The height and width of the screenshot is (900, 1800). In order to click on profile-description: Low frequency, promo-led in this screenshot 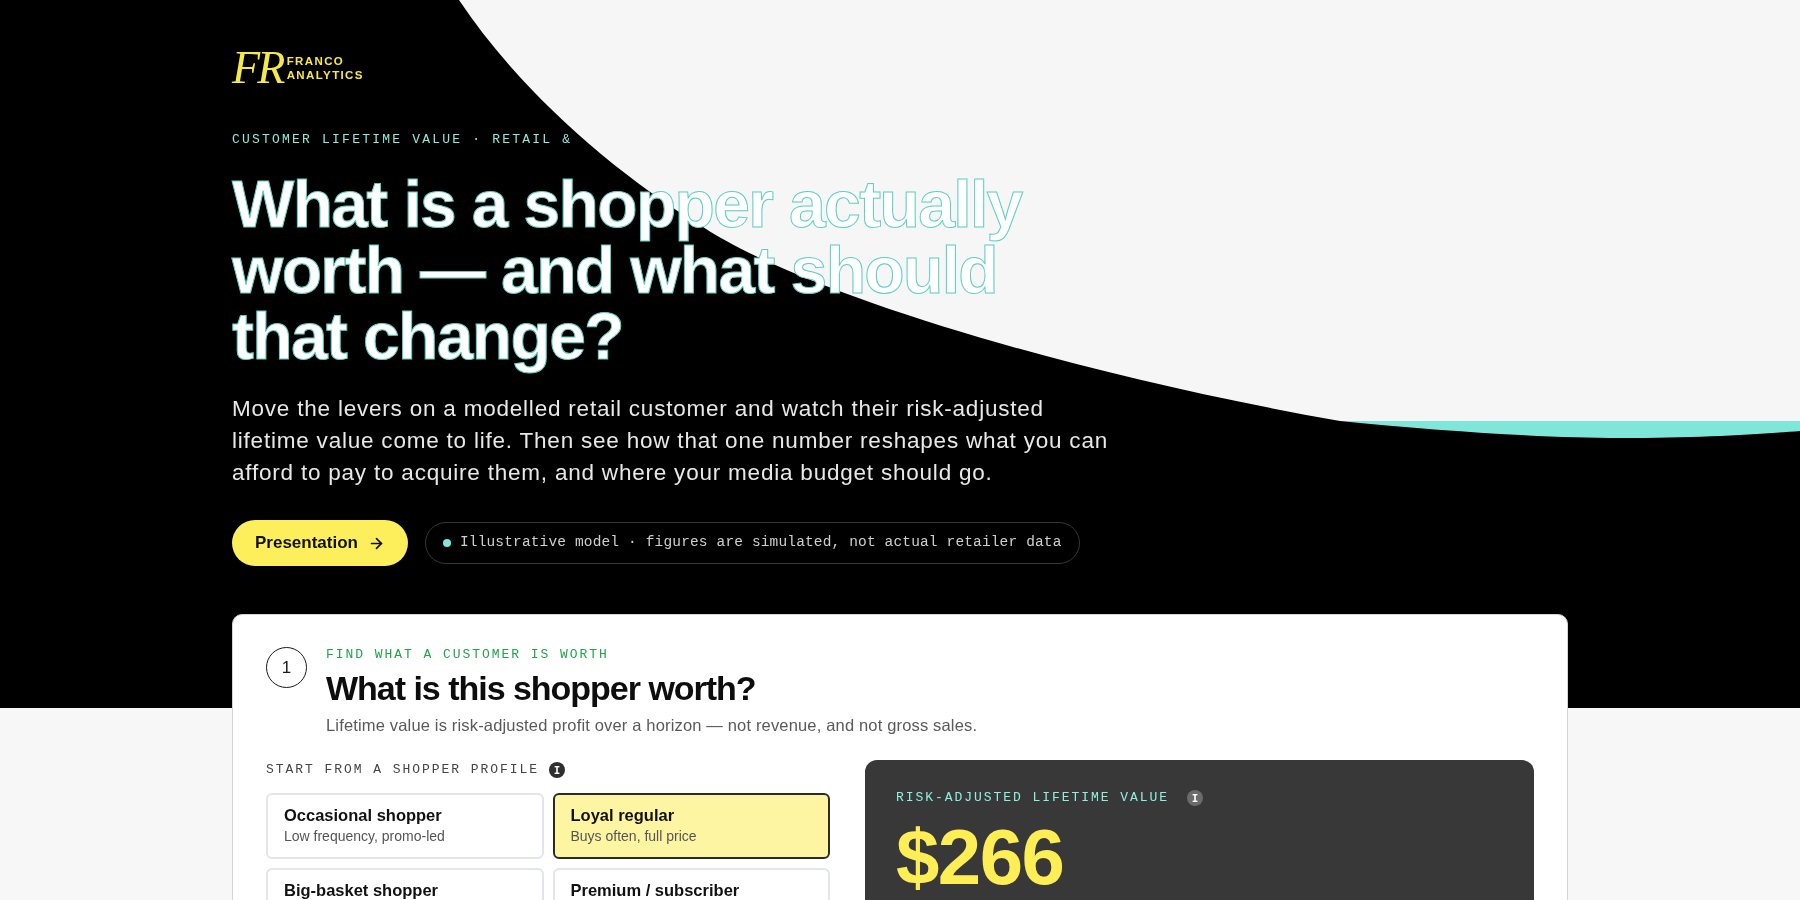, I will do `click(364, 836)`.